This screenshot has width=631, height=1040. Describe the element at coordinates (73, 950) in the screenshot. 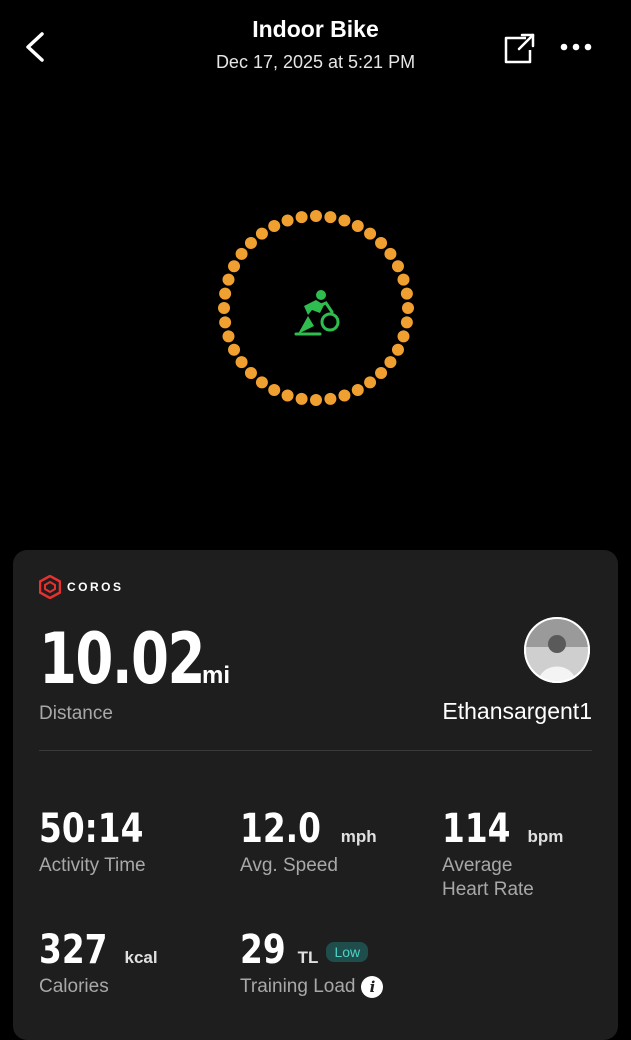

I see `stat-value: 327` at that location.